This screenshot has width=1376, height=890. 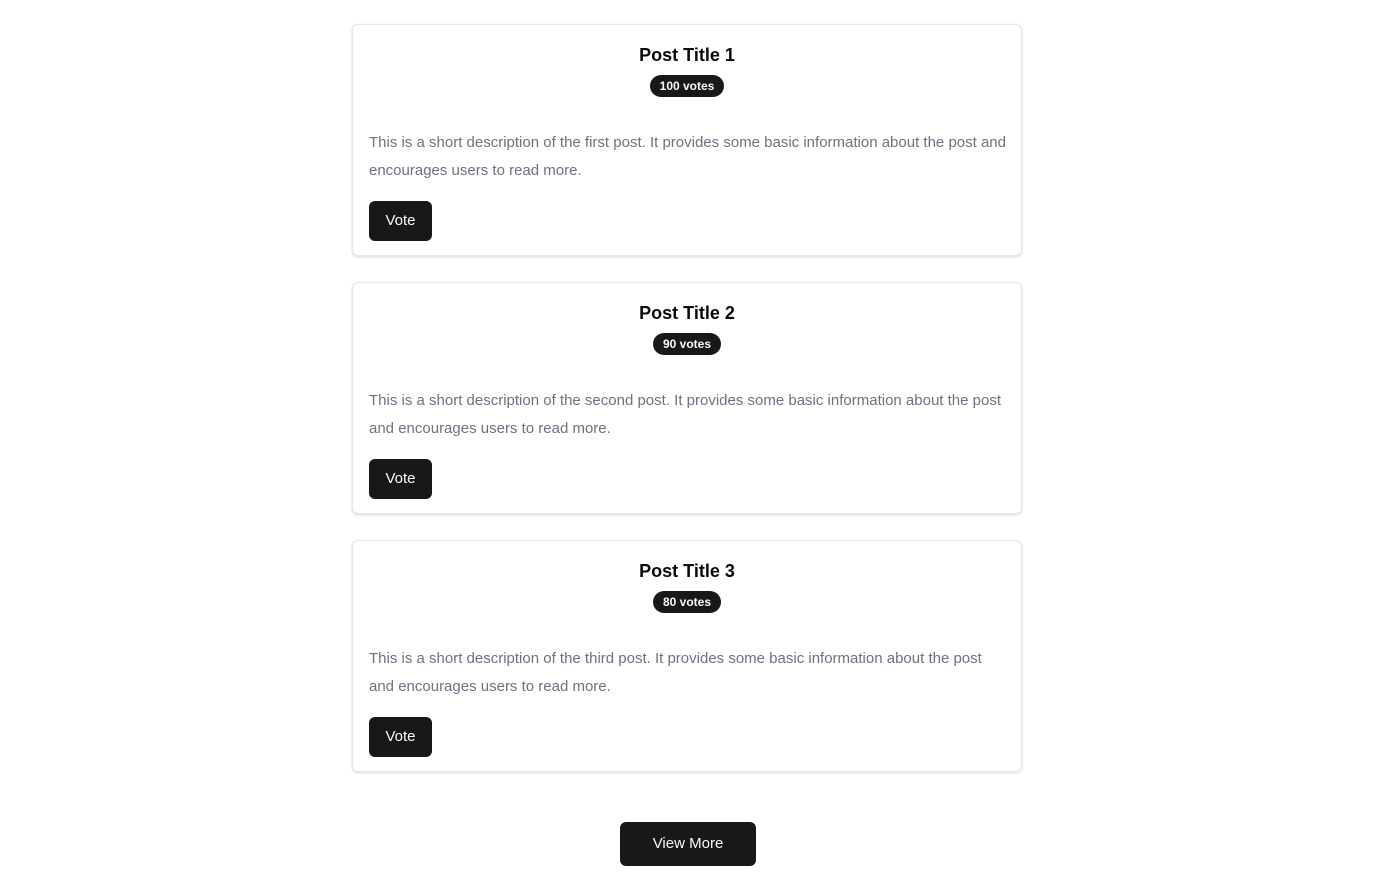 I want to click on vote-count-row: 80 votes, so click(x=687, y=602).